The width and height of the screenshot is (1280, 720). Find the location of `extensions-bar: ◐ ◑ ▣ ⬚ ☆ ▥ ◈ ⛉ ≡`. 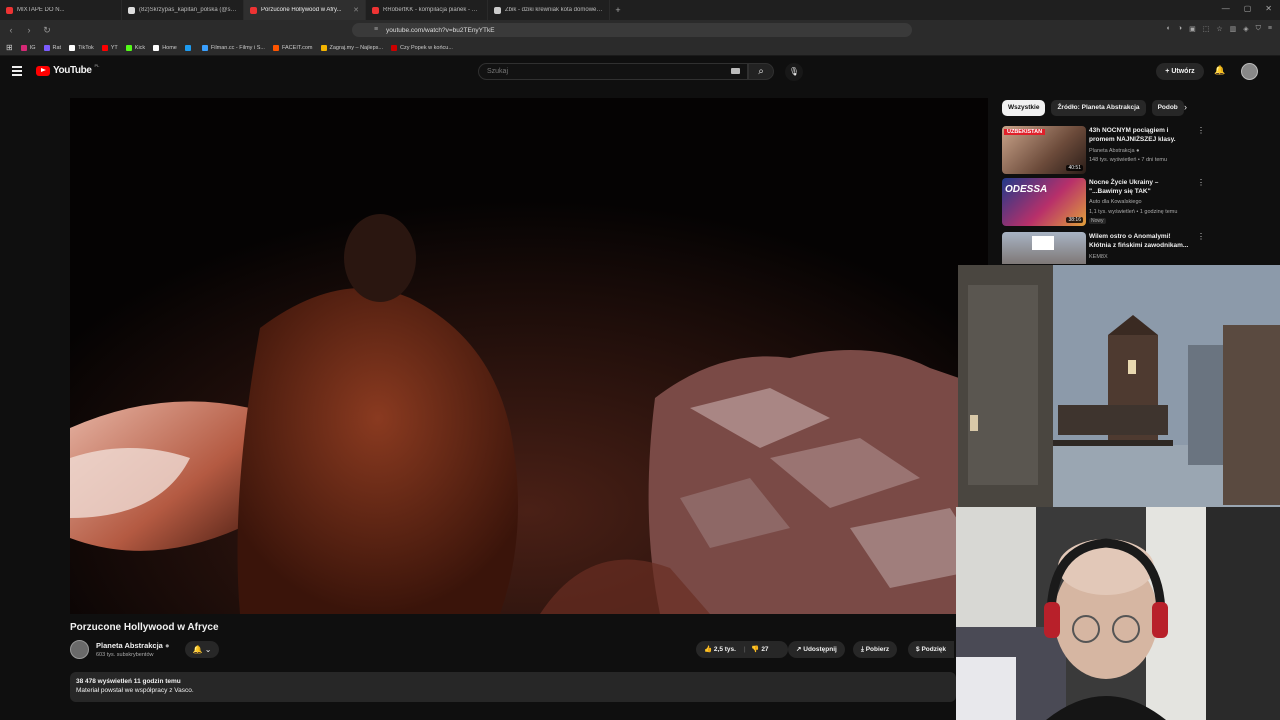

extensions-bar: ◐ ◑ ▣ ⬚ ☆ ▥ ◈ ⛉ ≡ is located at coordinates (1219, 29).